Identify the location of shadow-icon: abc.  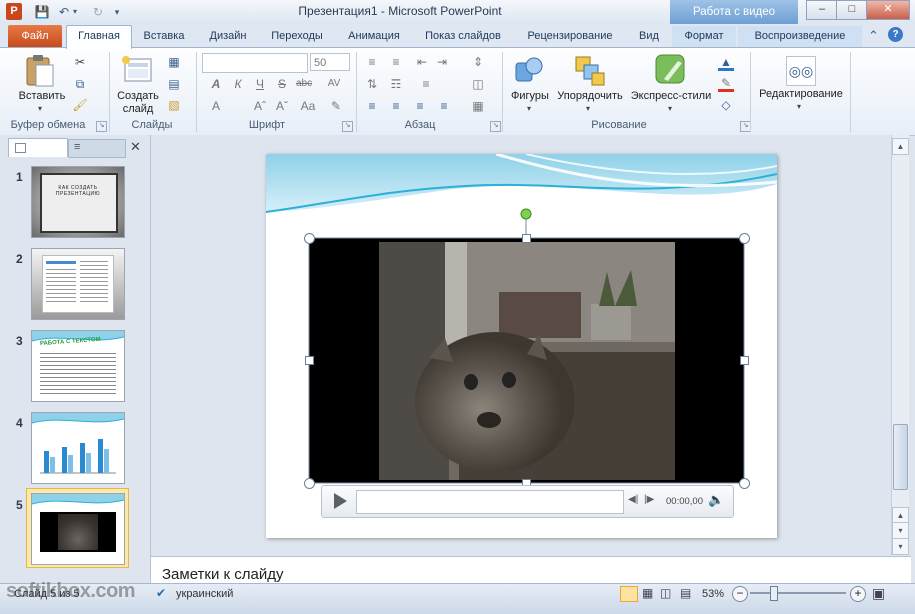
(304, 84).